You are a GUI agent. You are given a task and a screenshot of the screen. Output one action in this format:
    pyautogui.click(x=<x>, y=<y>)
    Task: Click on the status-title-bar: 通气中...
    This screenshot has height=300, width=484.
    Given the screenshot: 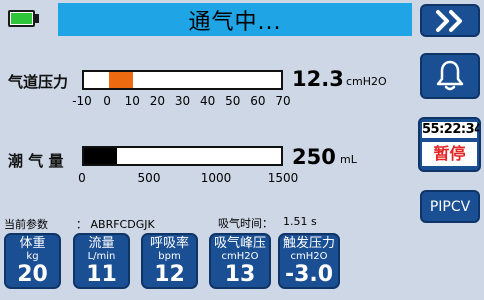 What is the action you would take?
    pyautogui.click(x=235, y=19)
    